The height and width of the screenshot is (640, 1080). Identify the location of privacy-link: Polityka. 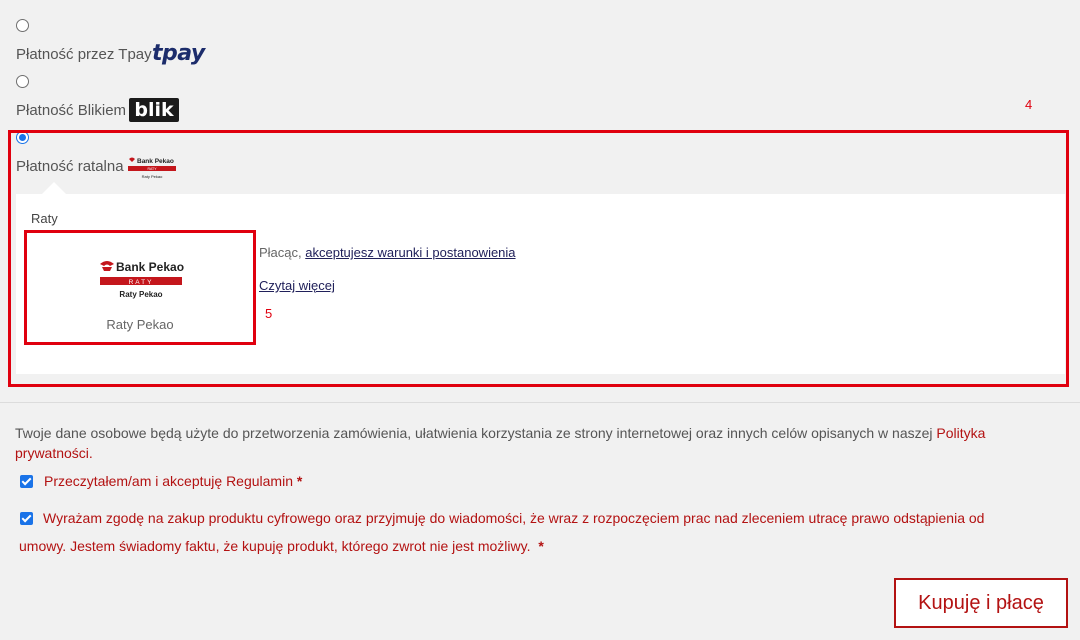
(960, 433).